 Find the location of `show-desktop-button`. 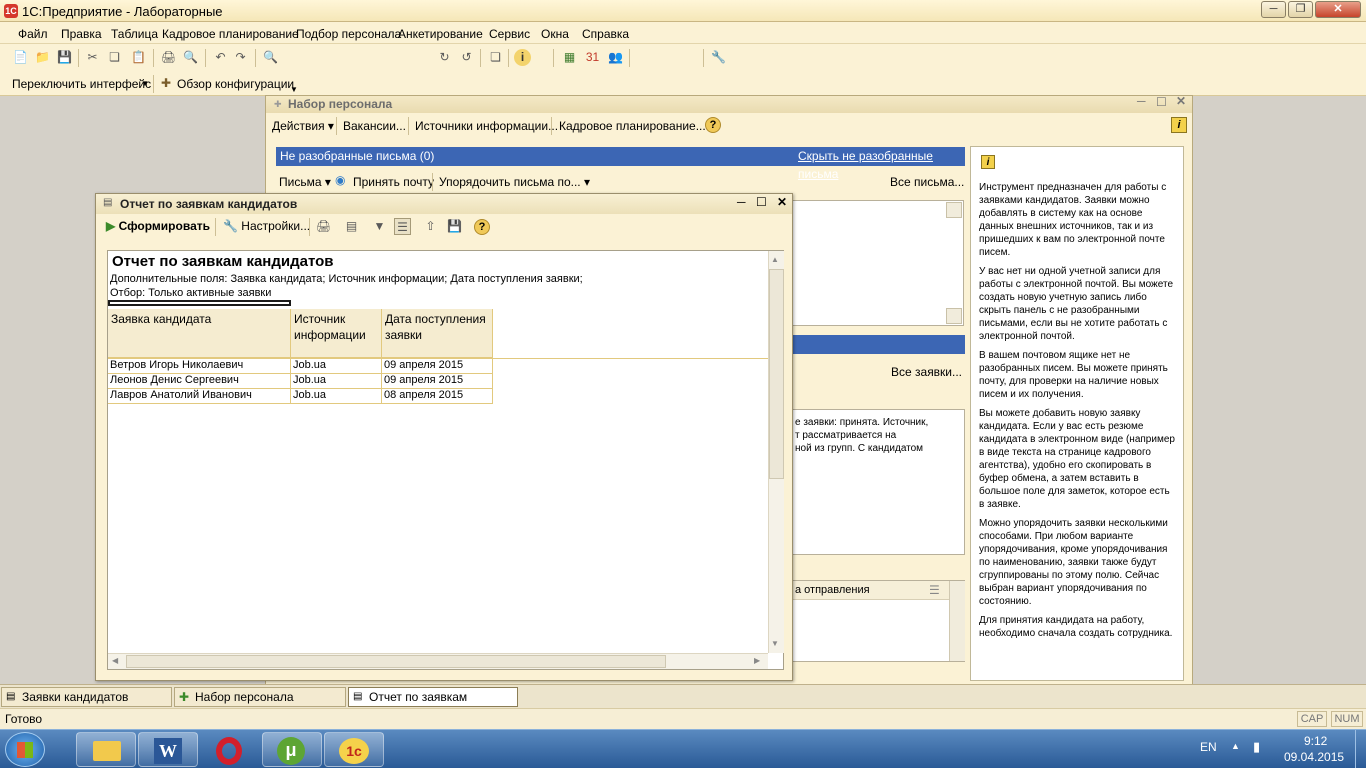

show-desktop-button is located at coordinates (1360, 749).